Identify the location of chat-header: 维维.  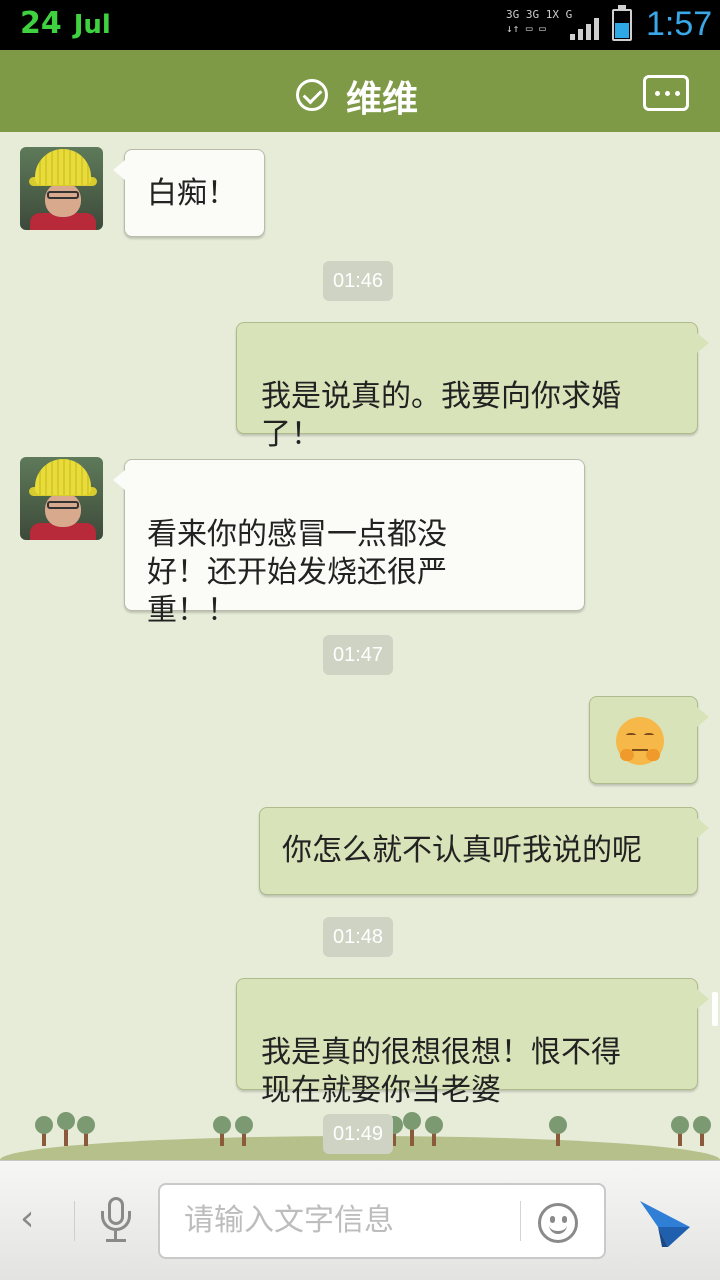
(360, 94).